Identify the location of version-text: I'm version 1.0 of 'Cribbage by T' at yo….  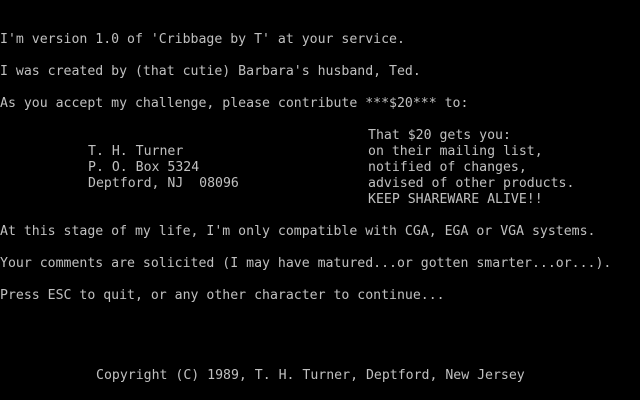
(202, 39).